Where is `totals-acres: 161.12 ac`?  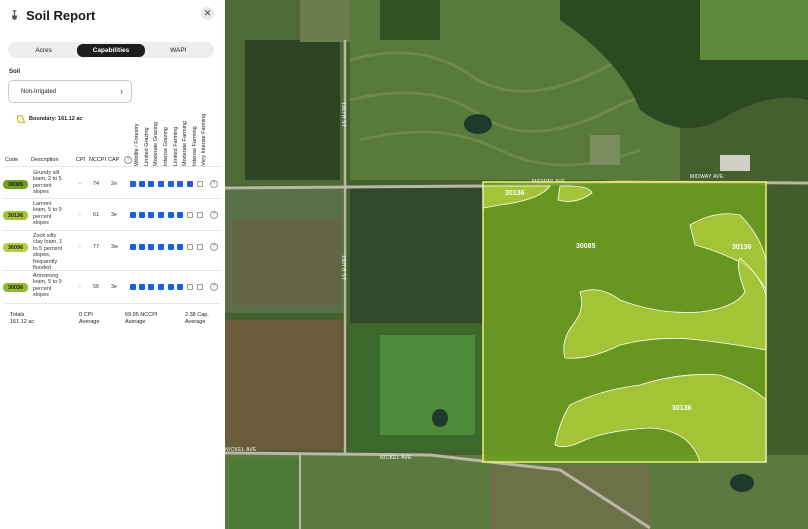
totals-acres: 161.12 ac is located at coordinates (22, 322).